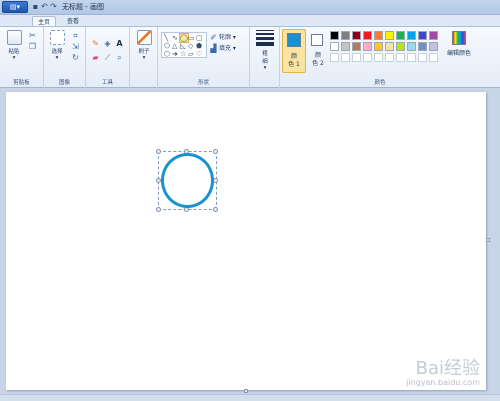 The image size is (500, 401). I want to click on star-shape-icon: ☆, so click(183, 54).